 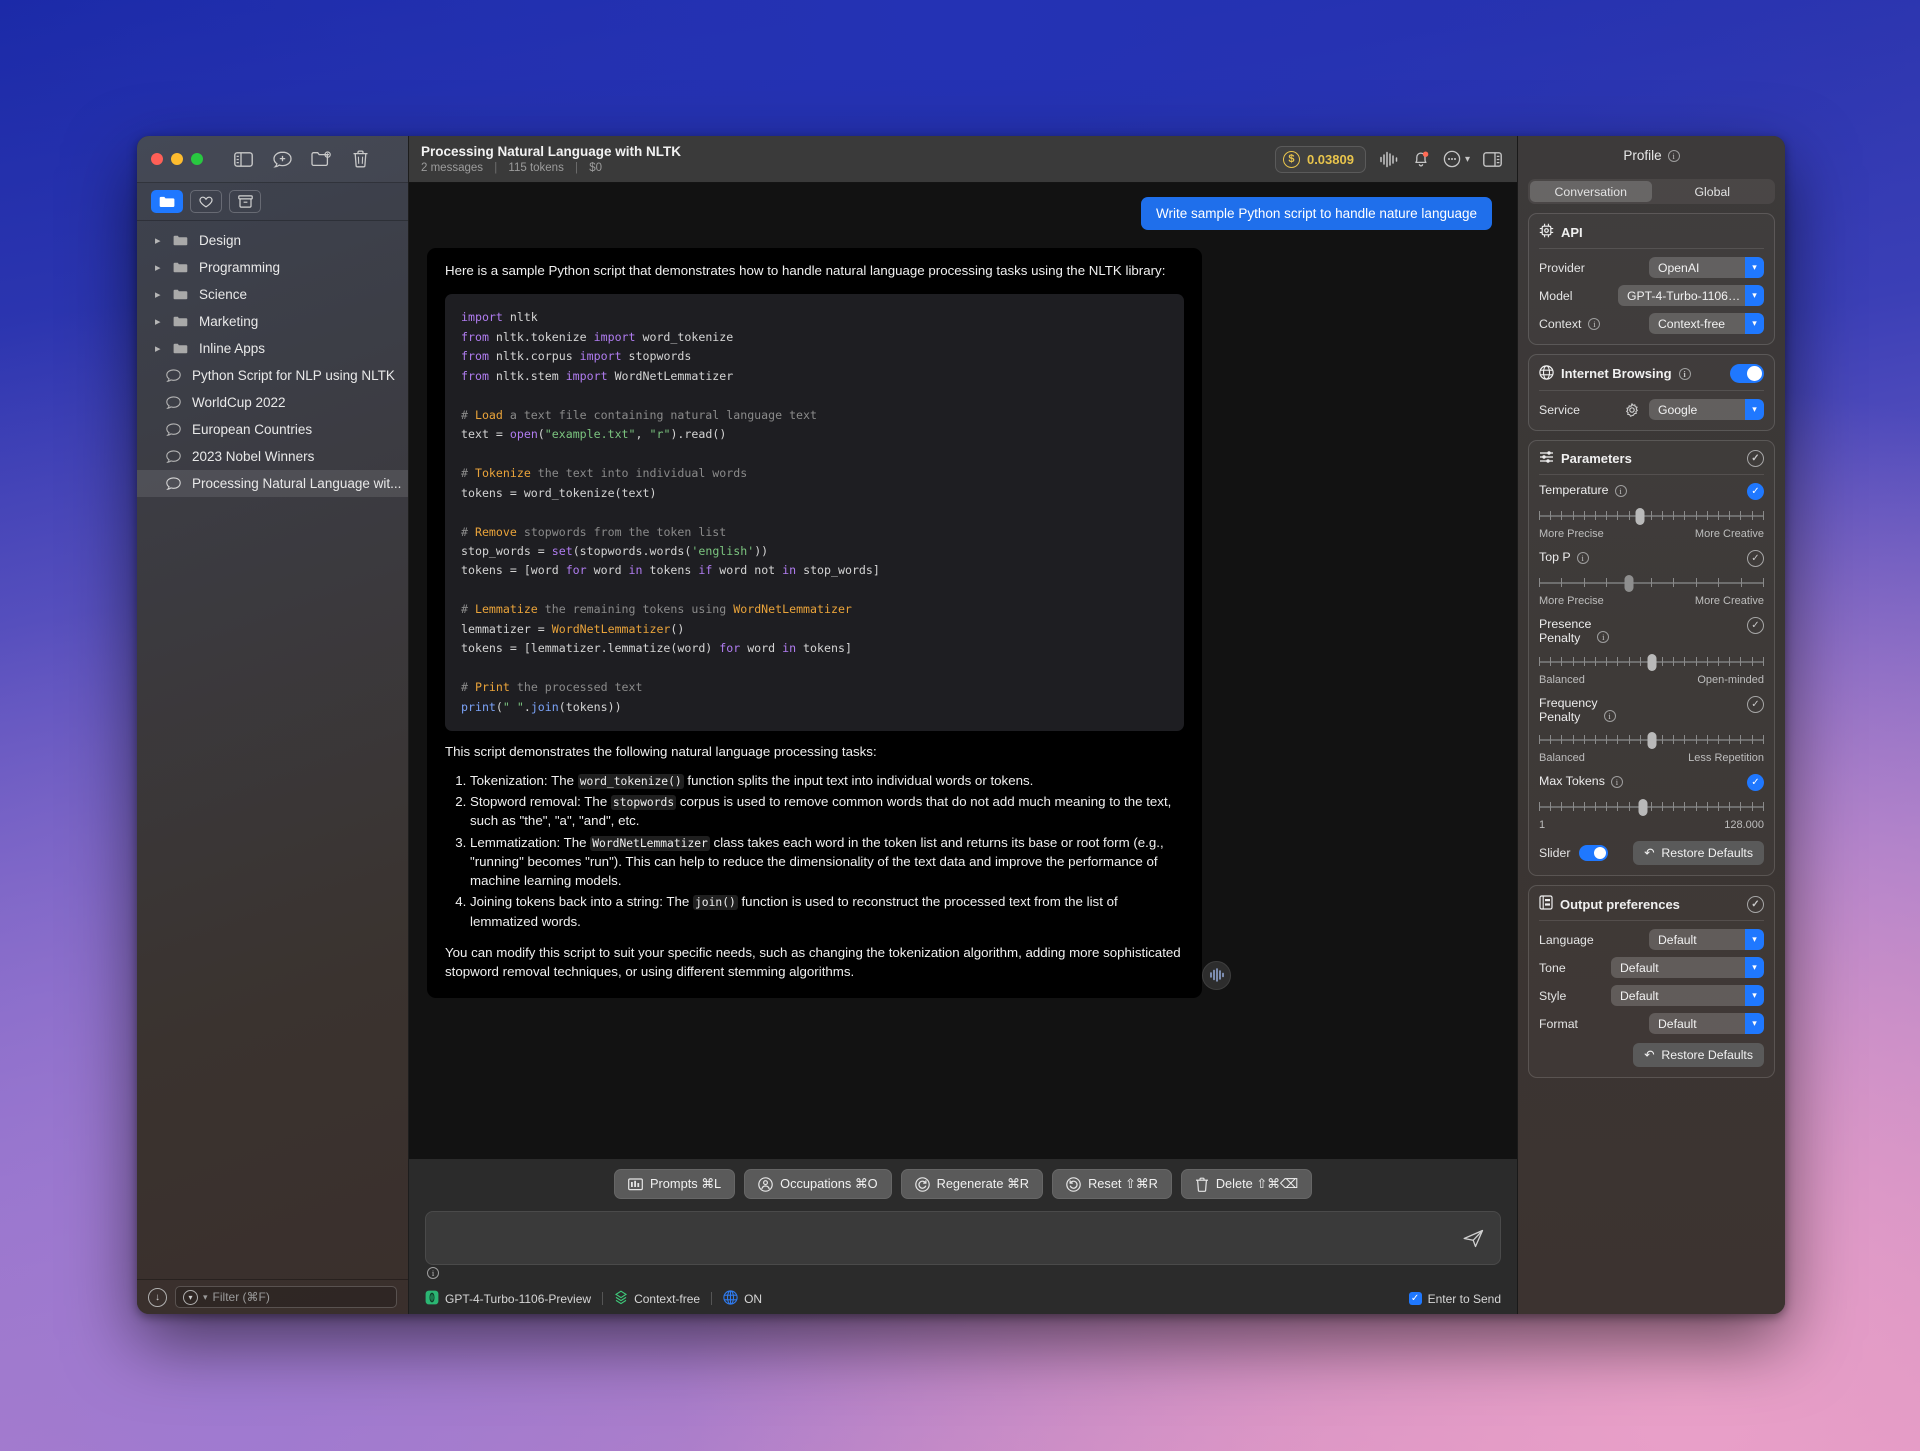 I want to click on prompts-button: Prompts ⌘L, so click(x=675, y=1184).